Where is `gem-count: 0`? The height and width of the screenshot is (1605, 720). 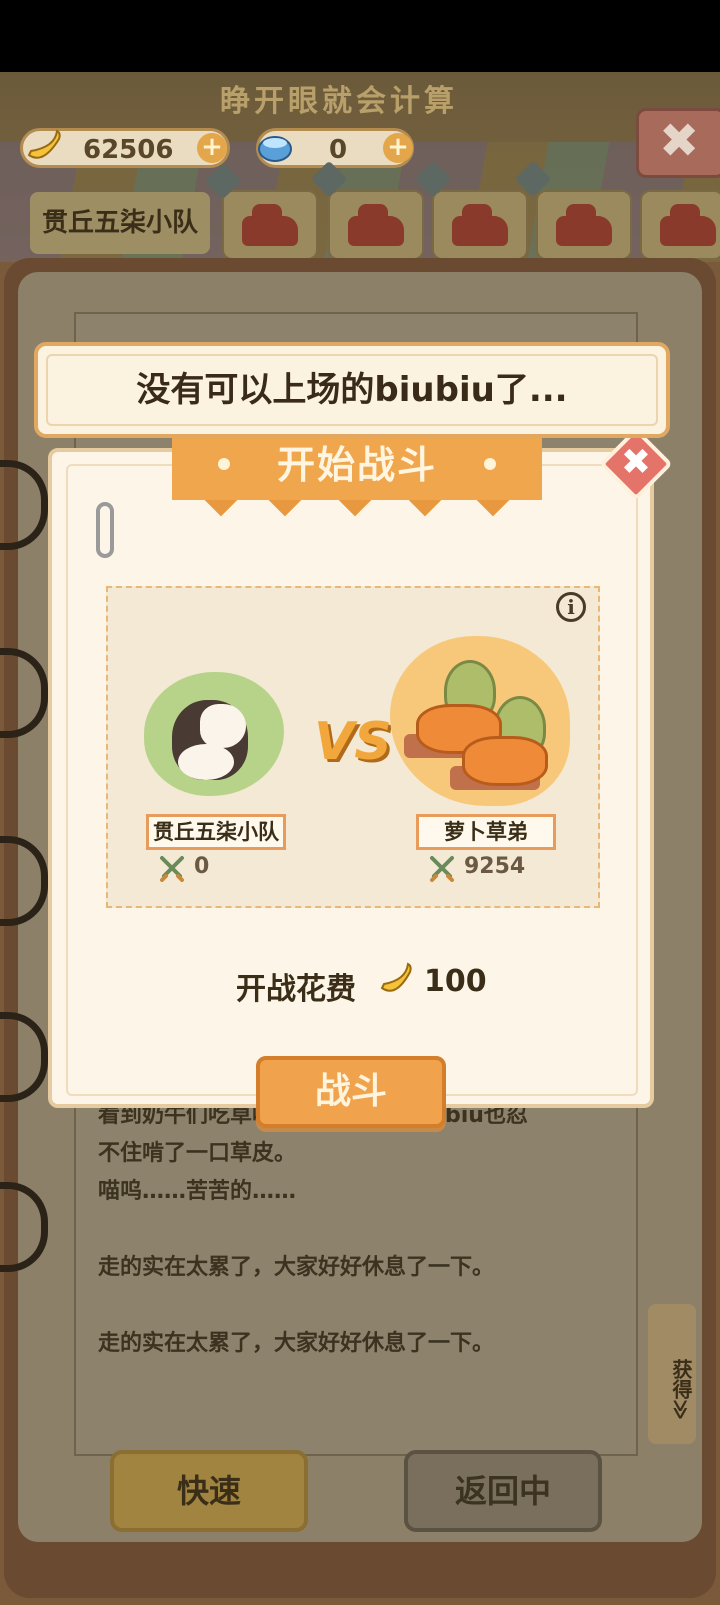 gem-count: 0 is located at coordinates (338, 150).